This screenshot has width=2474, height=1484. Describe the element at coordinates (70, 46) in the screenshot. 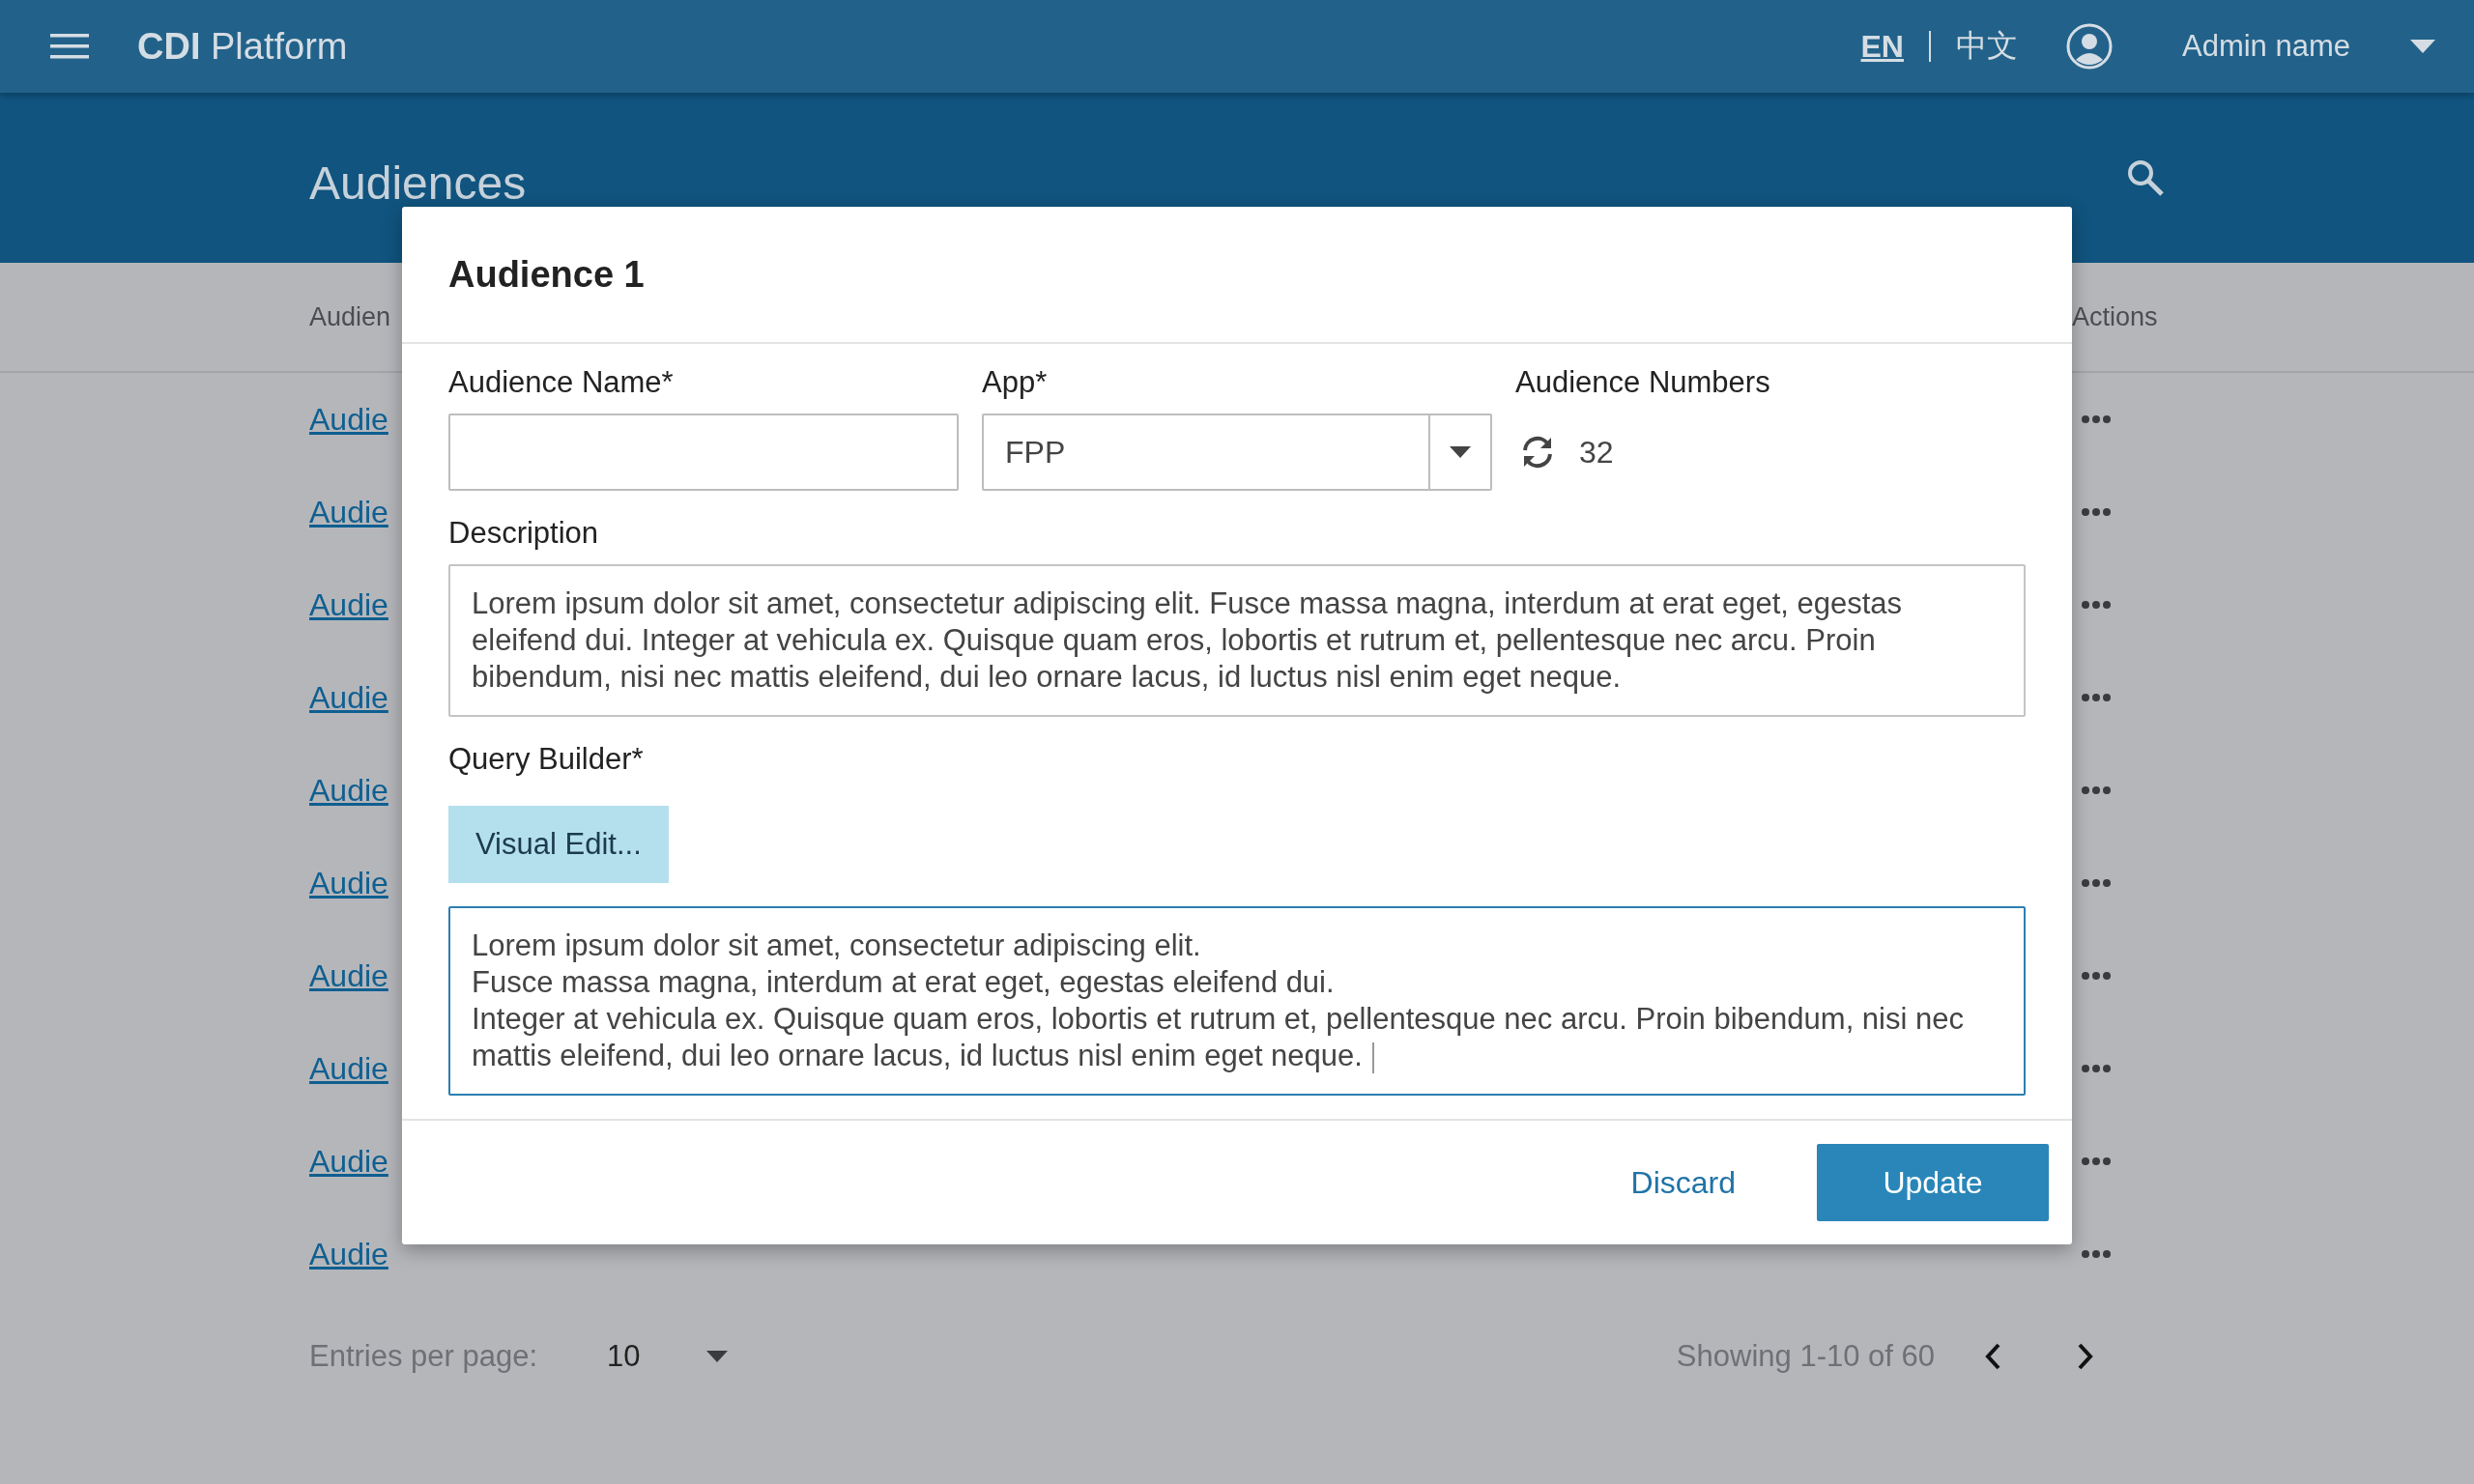

I see `menu-icon` at that location.